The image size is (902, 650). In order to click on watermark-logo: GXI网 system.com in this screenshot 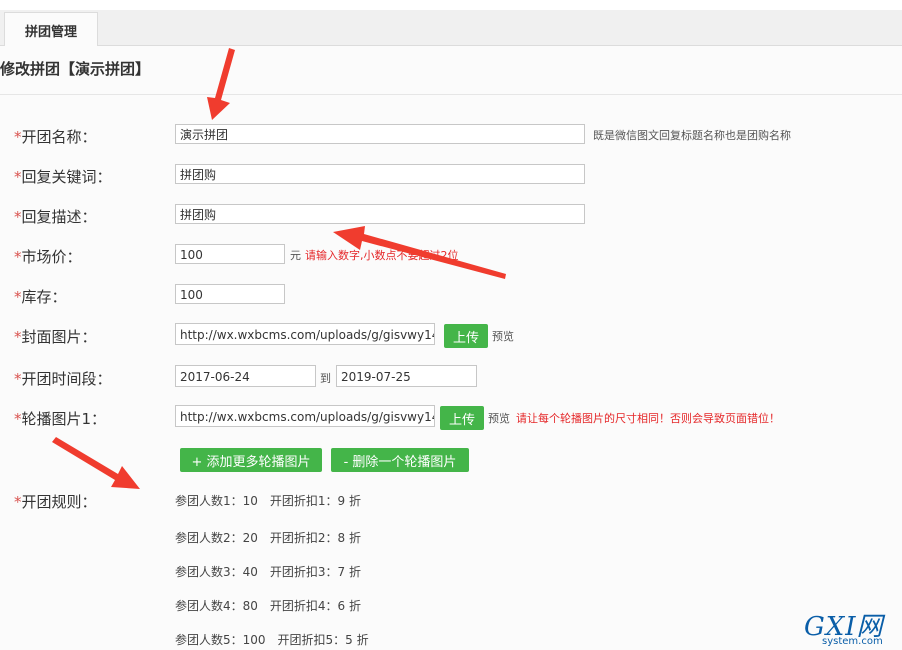, I will do `click(850, 628)`.